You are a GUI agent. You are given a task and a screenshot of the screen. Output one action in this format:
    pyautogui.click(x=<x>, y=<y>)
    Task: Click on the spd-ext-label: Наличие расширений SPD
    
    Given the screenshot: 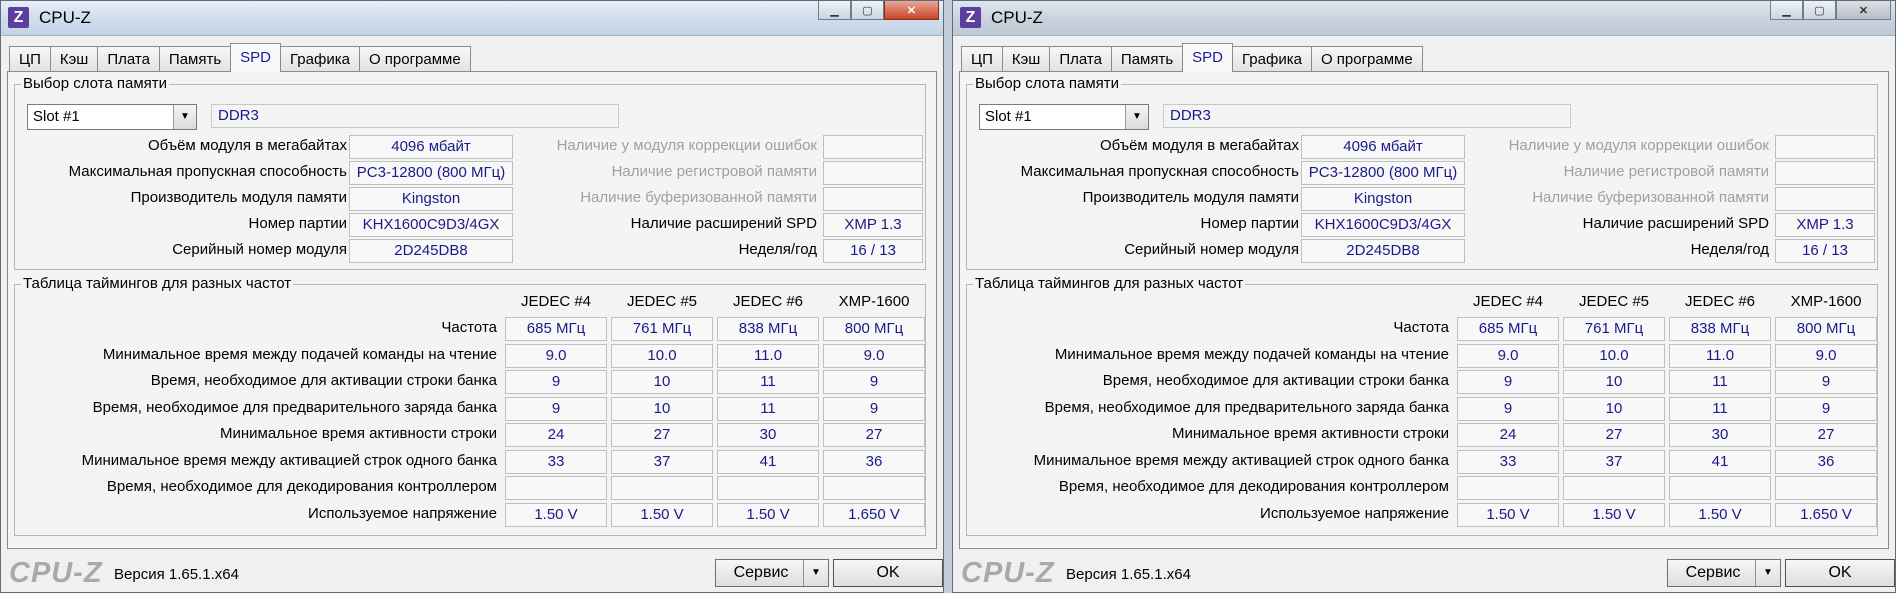 What is the action you would take?
    pyautogui.click(x=723, y=223)
    